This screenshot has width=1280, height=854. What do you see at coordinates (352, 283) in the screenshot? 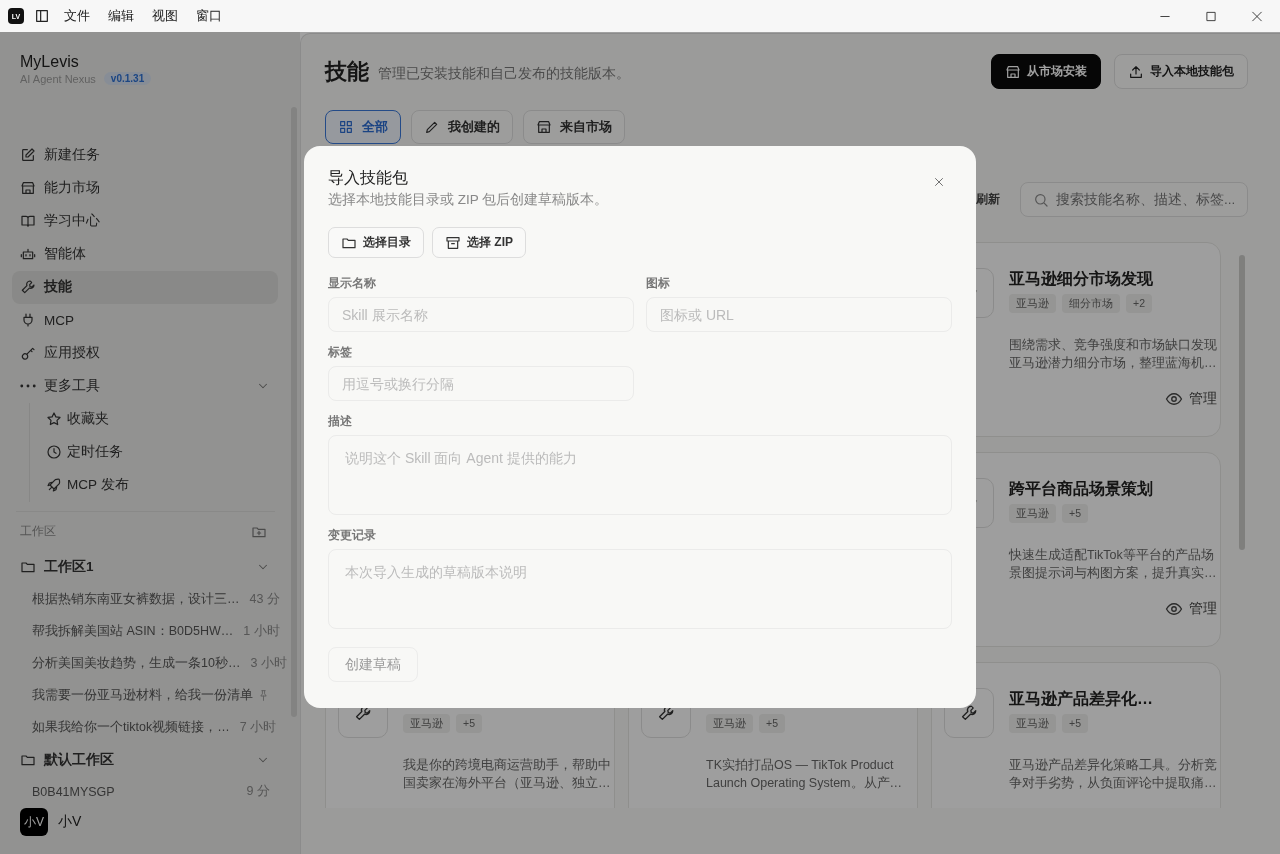
I see `field-label: 显示名称` at bounding box center [352, 283].